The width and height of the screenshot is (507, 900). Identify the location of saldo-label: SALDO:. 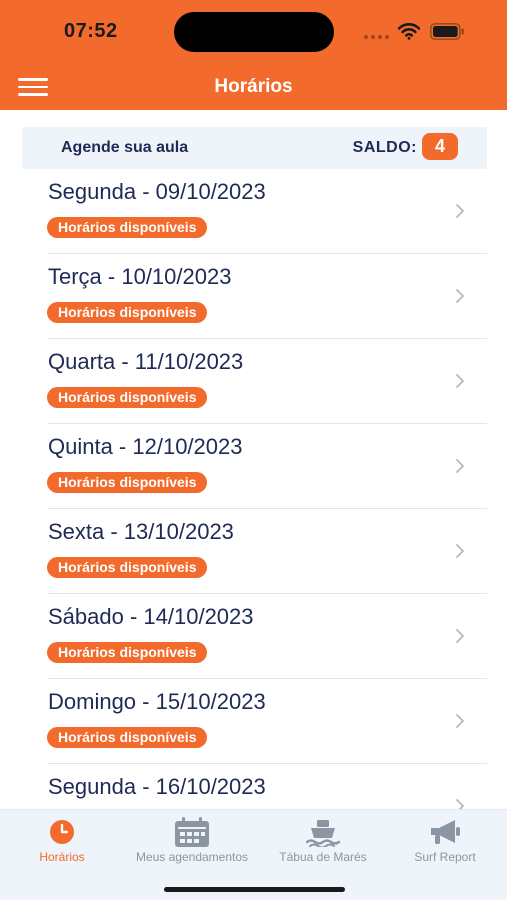
(384, 147).